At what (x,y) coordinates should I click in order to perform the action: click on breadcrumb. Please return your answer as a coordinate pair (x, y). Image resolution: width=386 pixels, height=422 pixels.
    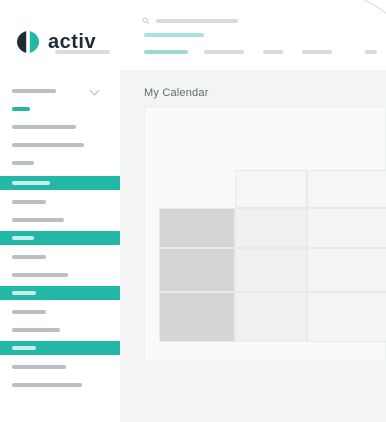
    Looking at the image, I should click on (174, 35).